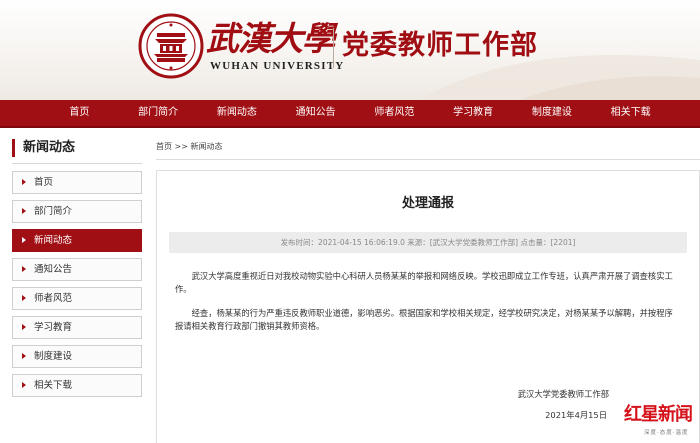 The width and height of the screenshot is (700, 443). I want to click on sidebar-item-news: 新闻动态, so click(77, 240).